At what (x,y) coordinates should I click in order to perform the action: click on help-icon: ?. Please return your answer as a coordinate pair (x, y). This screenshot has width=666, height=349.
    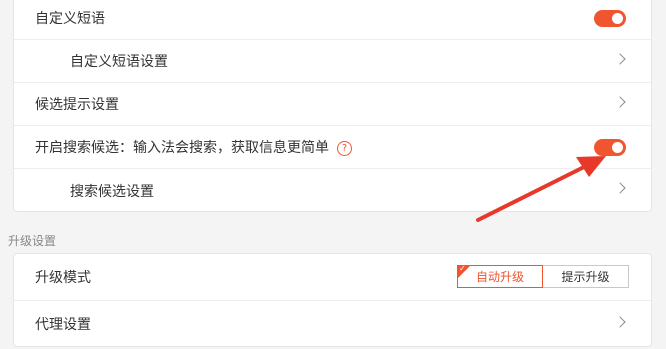
    Looking at the image, I should click on (344, 148).